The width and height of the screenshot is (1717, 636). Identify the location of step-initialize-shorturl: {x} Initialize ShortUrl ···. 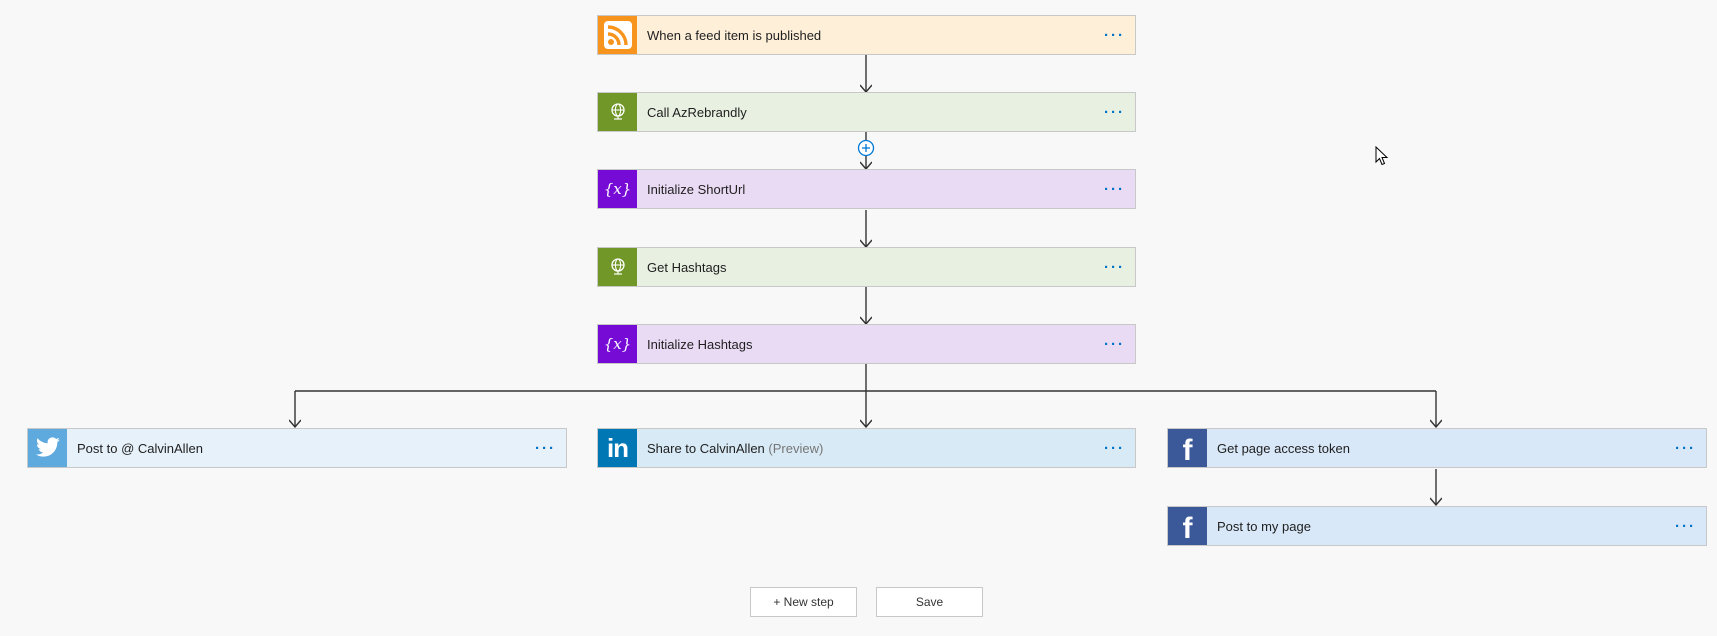
(866, 189).